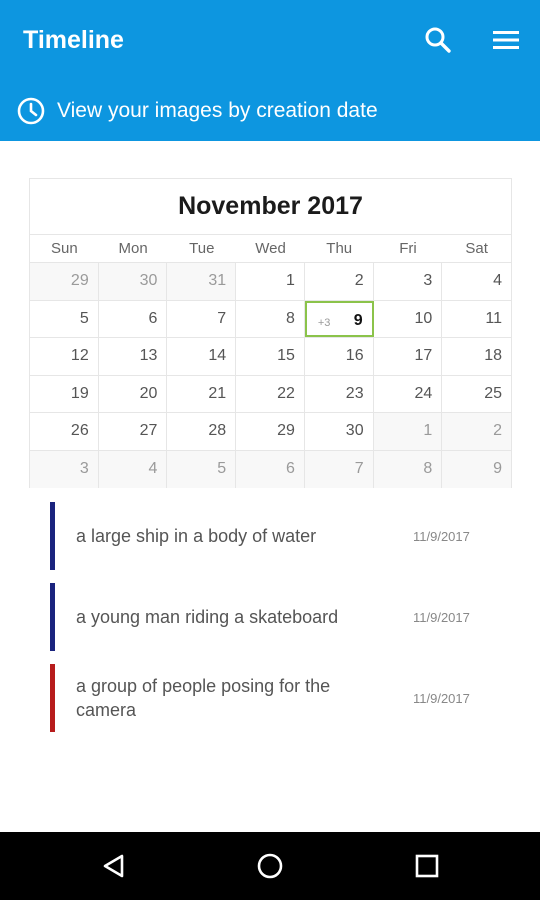  What do you see at coordinates (202, 431) in the screenshot?
I see `calendar-day: 28` at bounding box center [202, 431].